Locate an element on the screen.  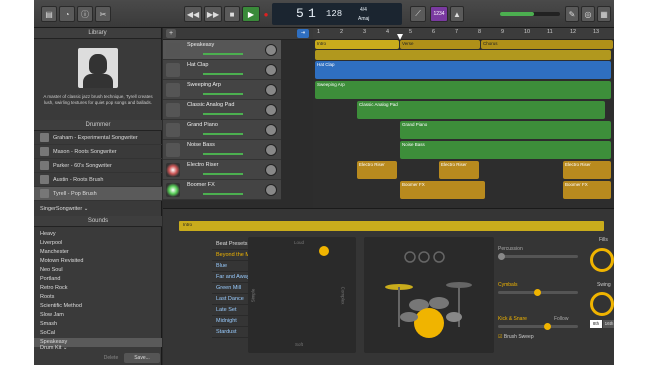
sound-item: Portland is located at coordinates (98, 279).